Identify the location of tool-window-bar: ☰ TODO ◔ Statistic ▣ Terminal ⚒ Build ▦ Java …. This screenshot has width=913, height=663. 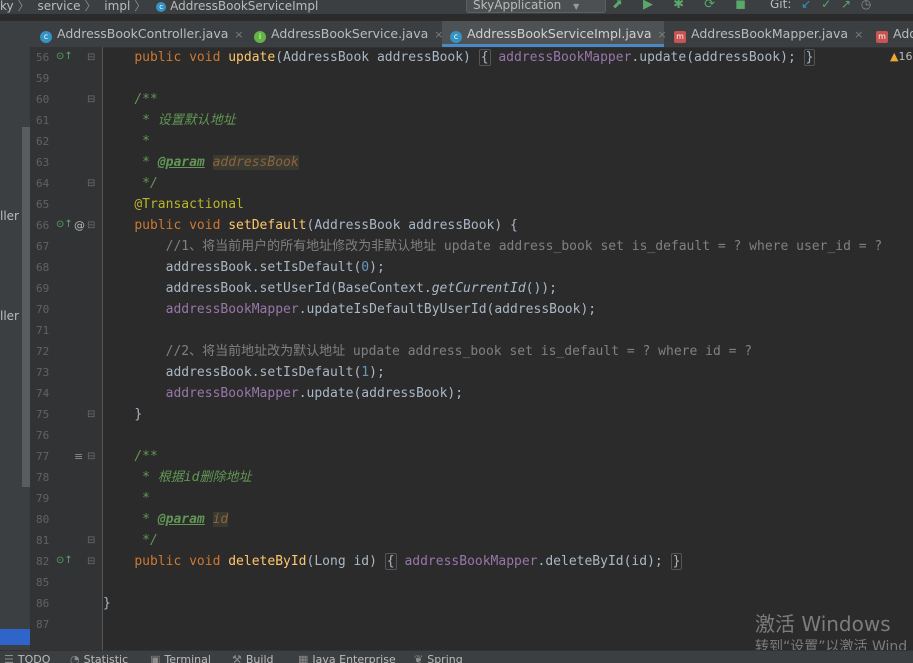
(456, 656).